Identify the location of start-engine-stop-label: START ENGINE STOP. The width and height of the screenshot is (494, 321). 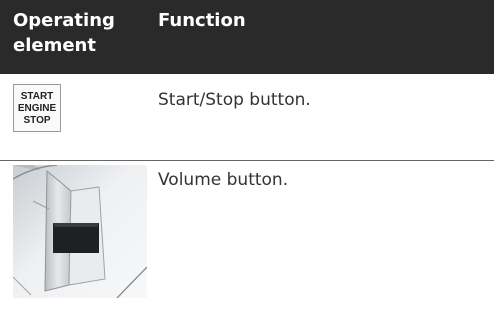
(37, 108).